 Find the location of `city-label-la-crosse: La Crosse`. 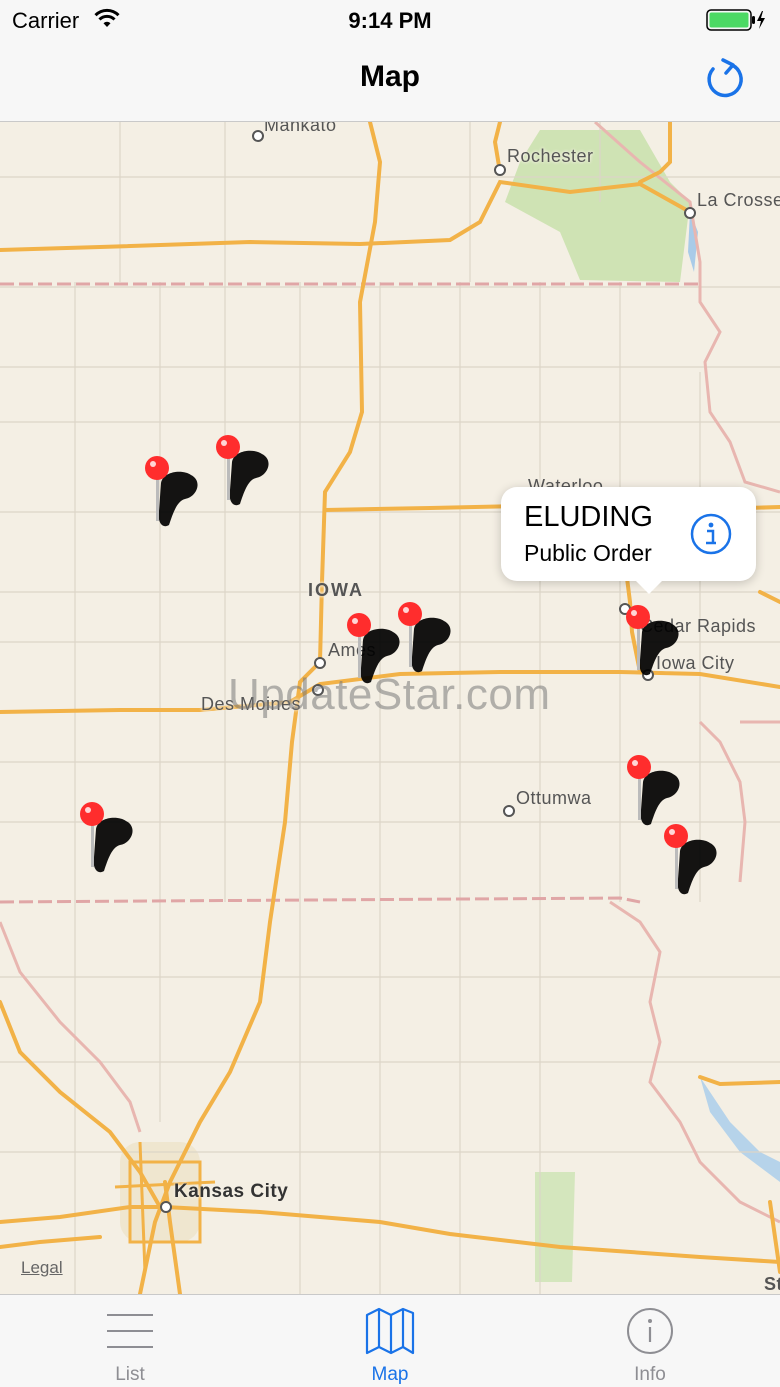

city-label-la-crosse: La Crosse is located at coordinates (738, 200).